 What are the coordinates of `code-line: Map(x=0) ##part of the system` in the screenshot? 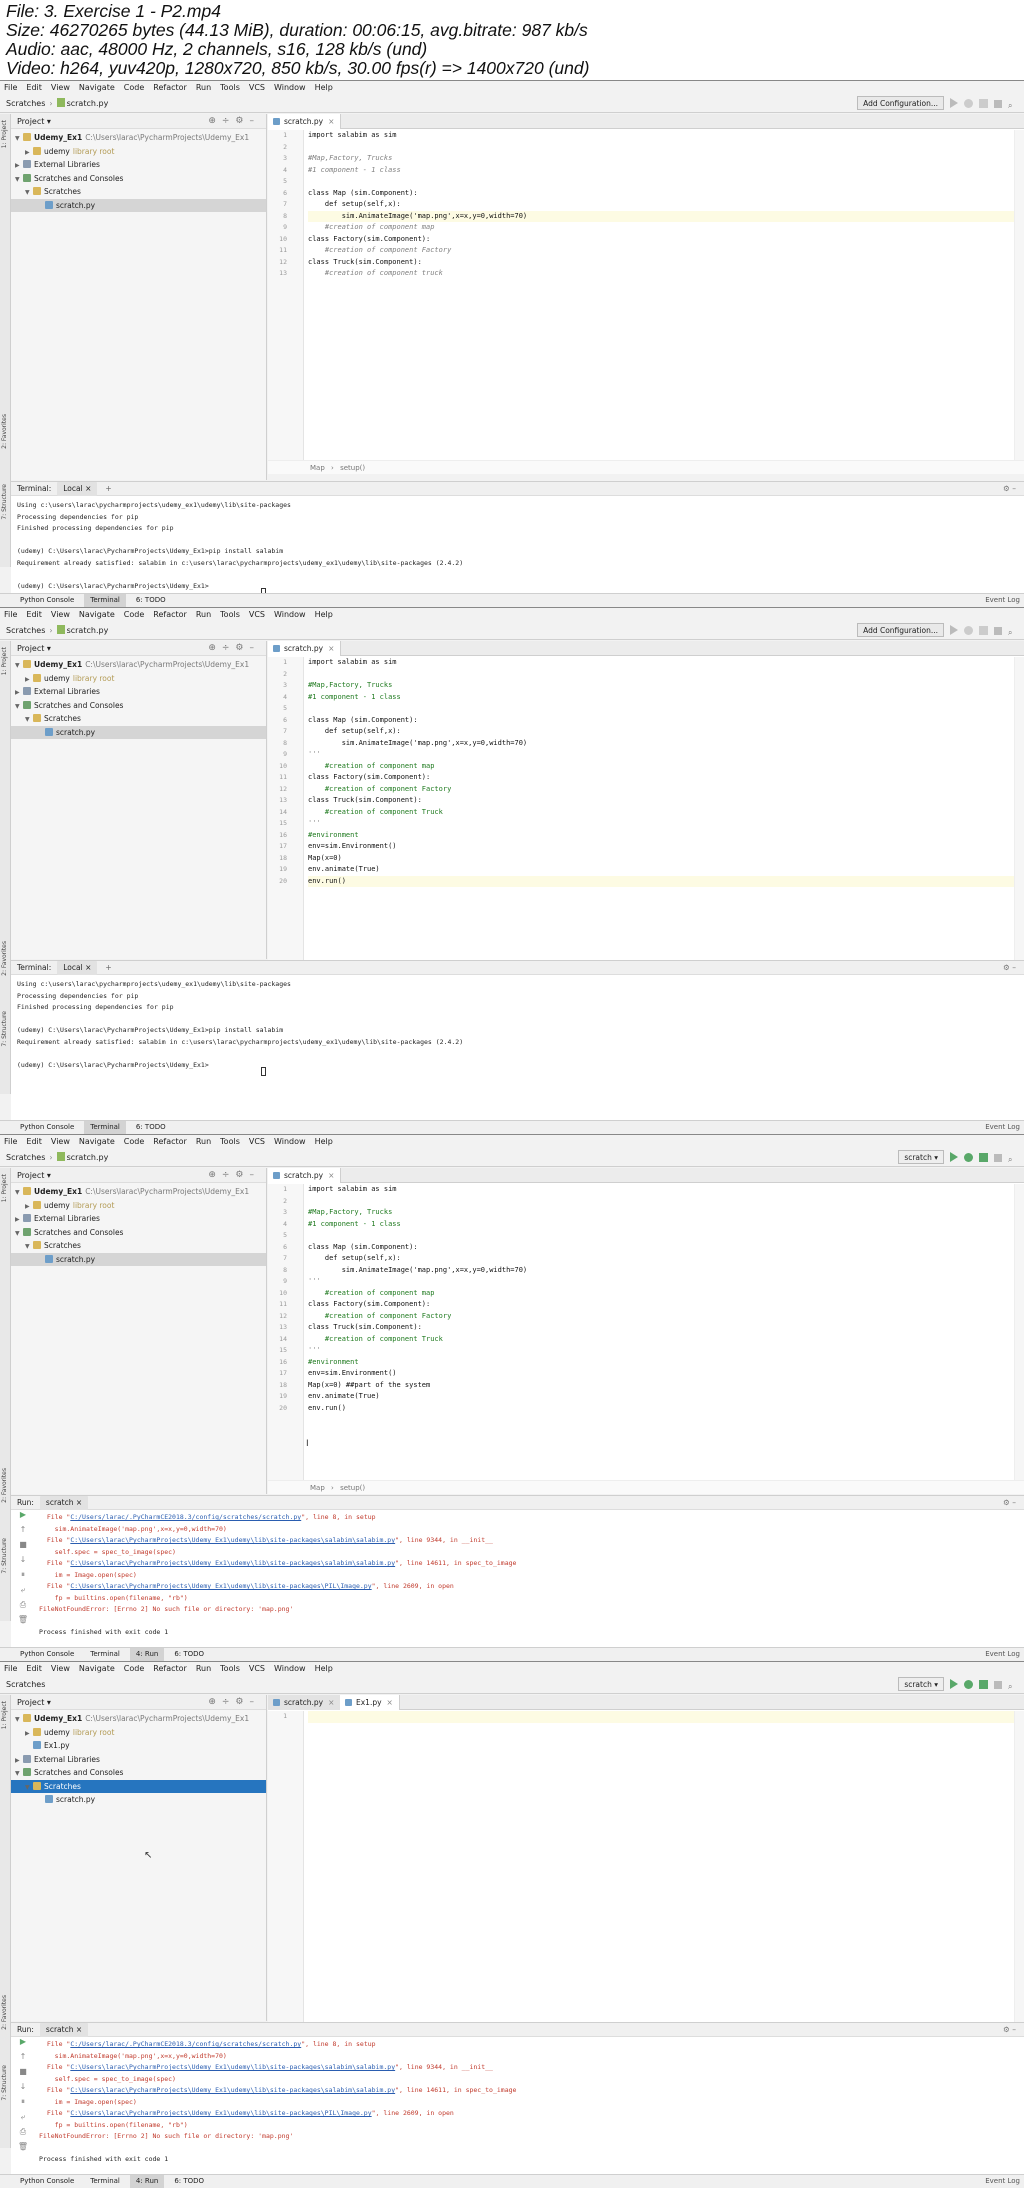 It's located at (666, 1386).